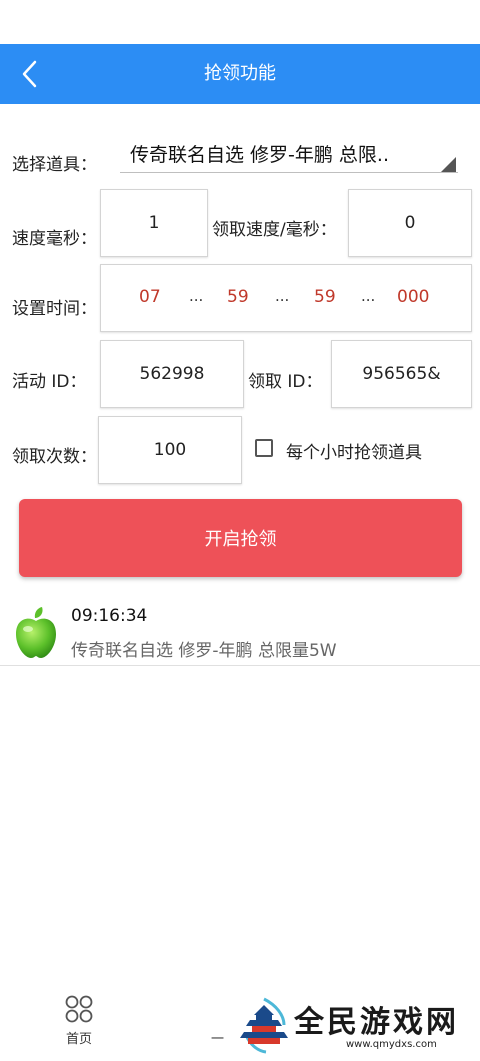 The image size is (480, 1061). Describe the element at coordinates (54, 309) in the screenshot. I see `time-label: 设置时间：` at that location.